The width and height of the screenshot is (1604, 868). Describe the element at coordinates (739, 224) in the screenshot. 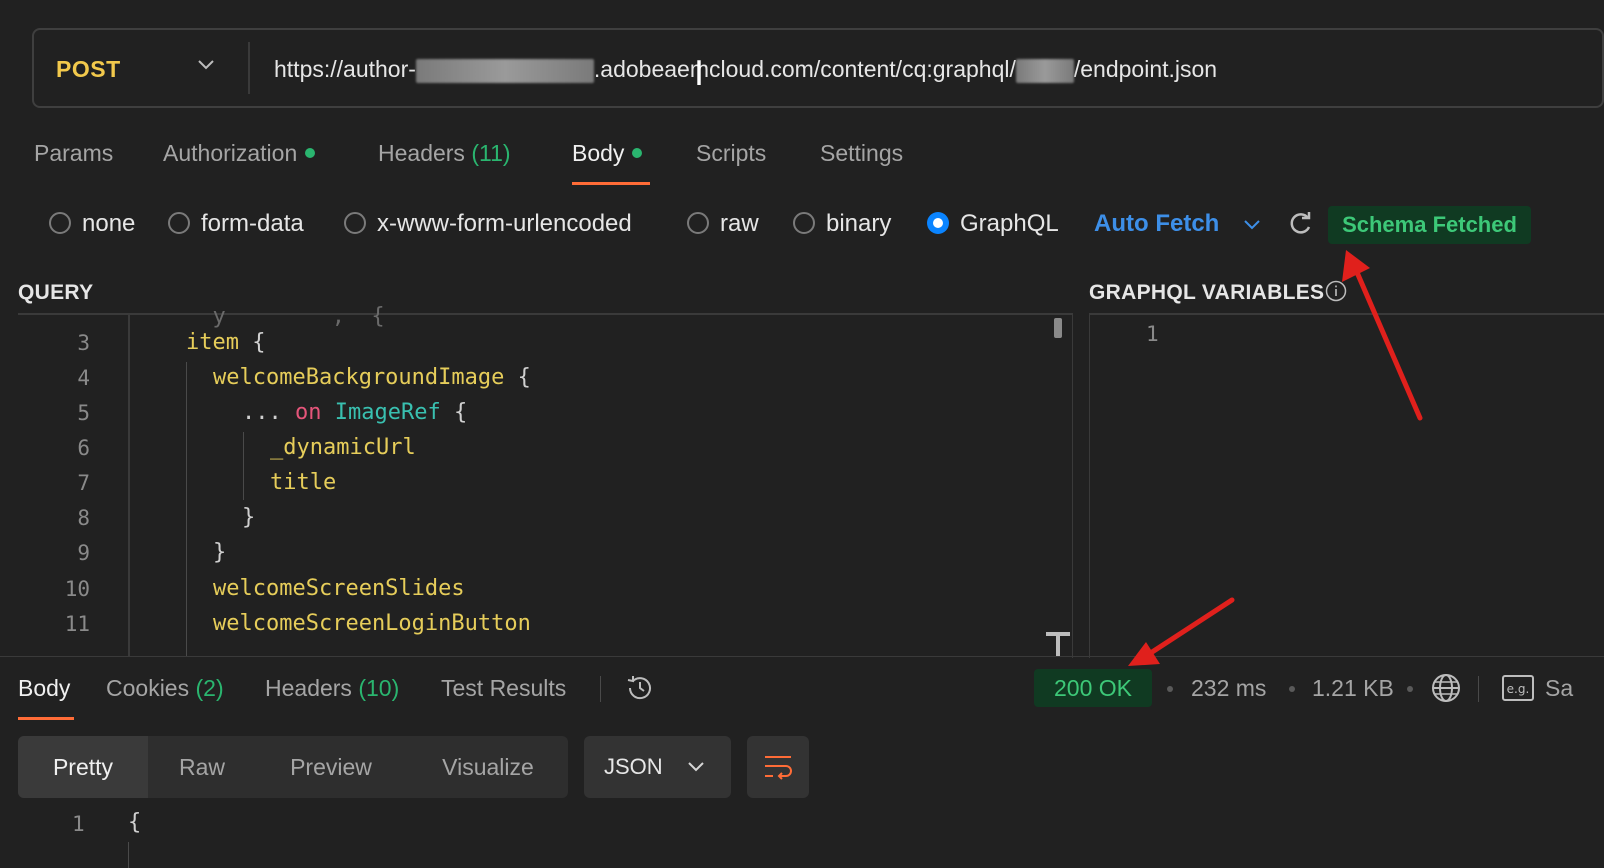

I see `radio-raw-label: raw` at that location.